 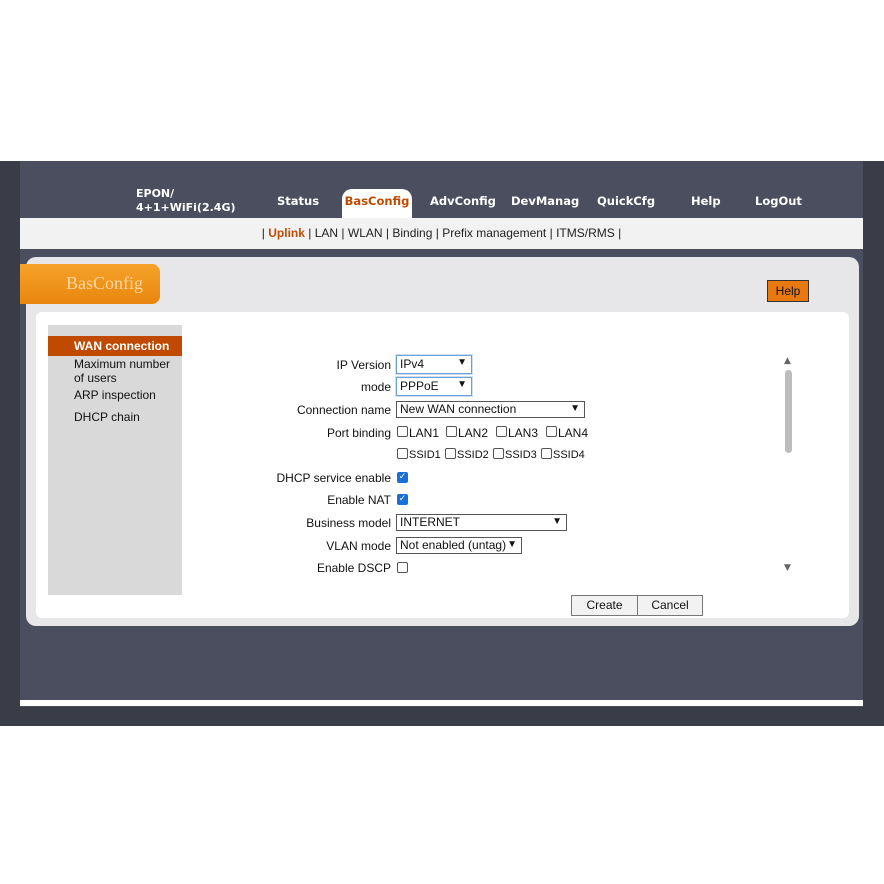 What do you see at coordinates (377, 203) in the screenshot?
I see `tab-basconfig: BasConfig` at bounding box center [377, 203].